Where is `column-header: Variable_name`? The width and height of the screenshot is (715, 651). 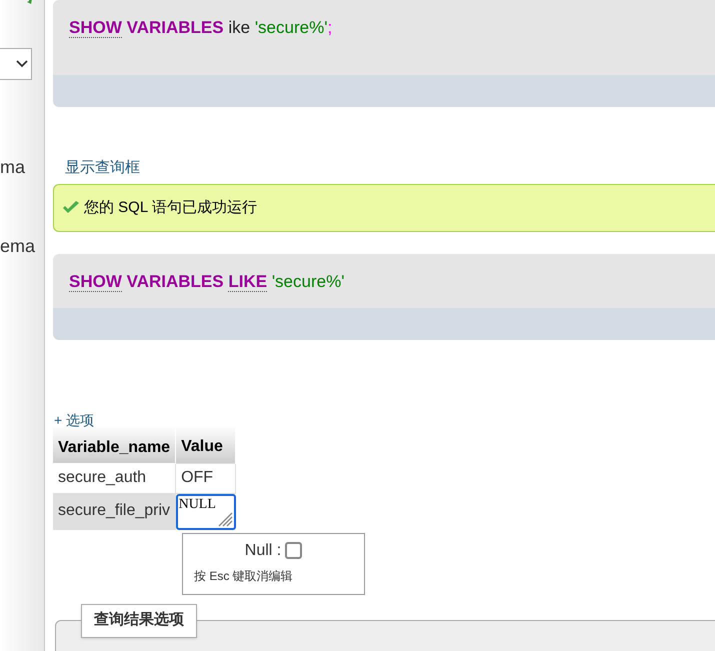 column-header: Variable_name is located at coordinates (114, 444).